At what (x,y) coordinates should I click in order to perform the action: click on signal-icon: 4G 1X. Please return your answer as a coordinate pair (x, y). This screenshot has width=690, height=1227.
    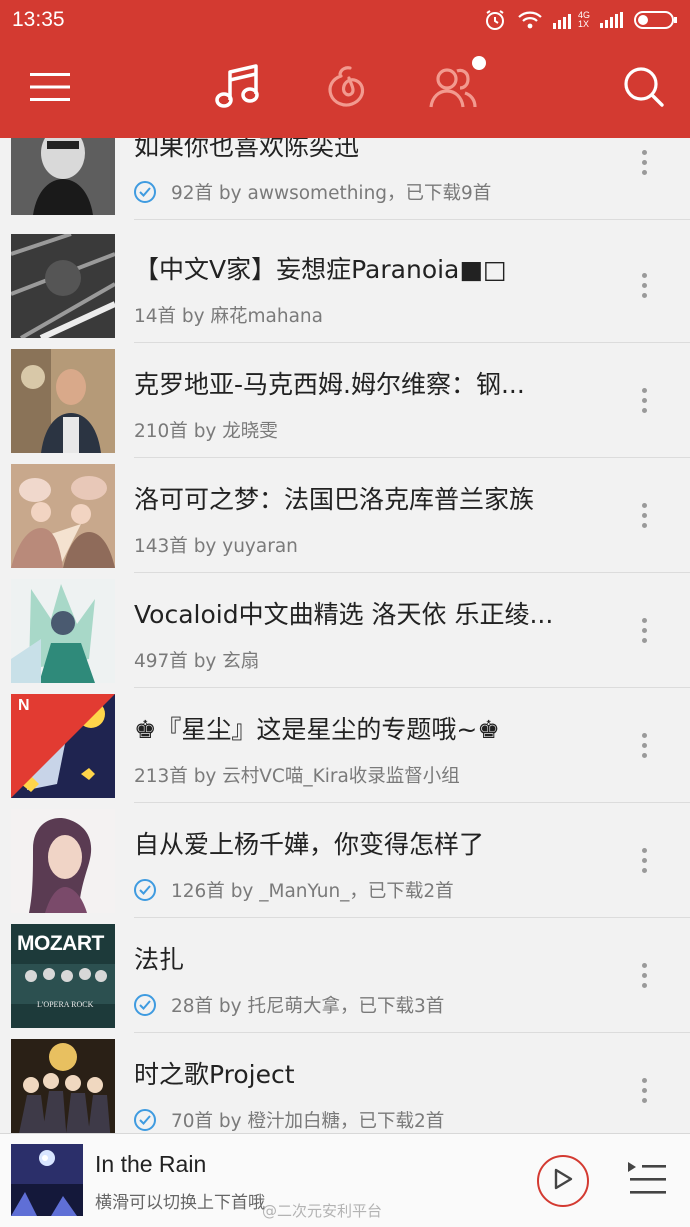
    Looking at the image, I should click on (571, 20).